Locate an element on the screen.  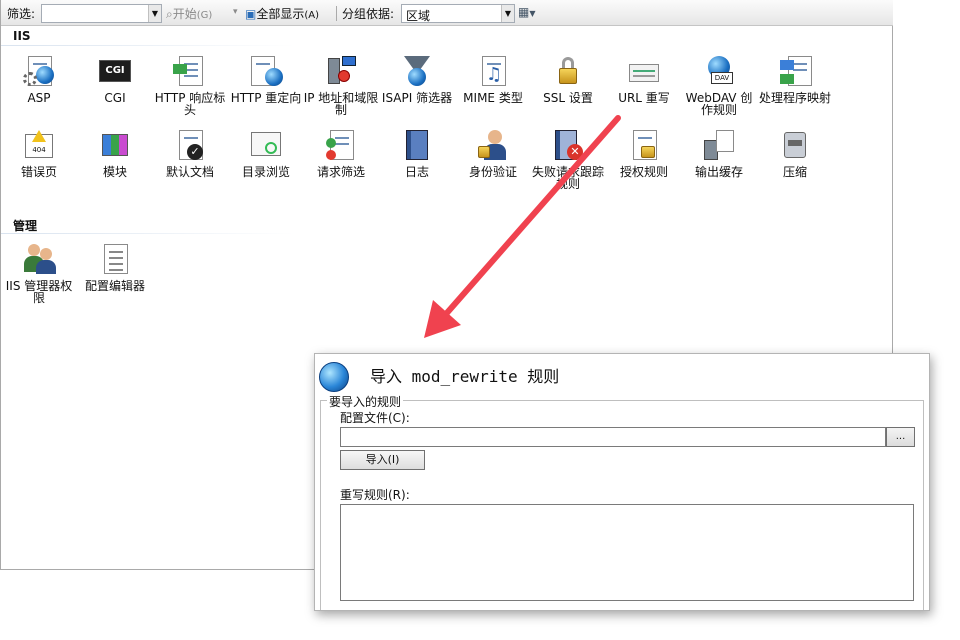
config-file-label: 配置文件(C): is located at coordinates (375, 418).